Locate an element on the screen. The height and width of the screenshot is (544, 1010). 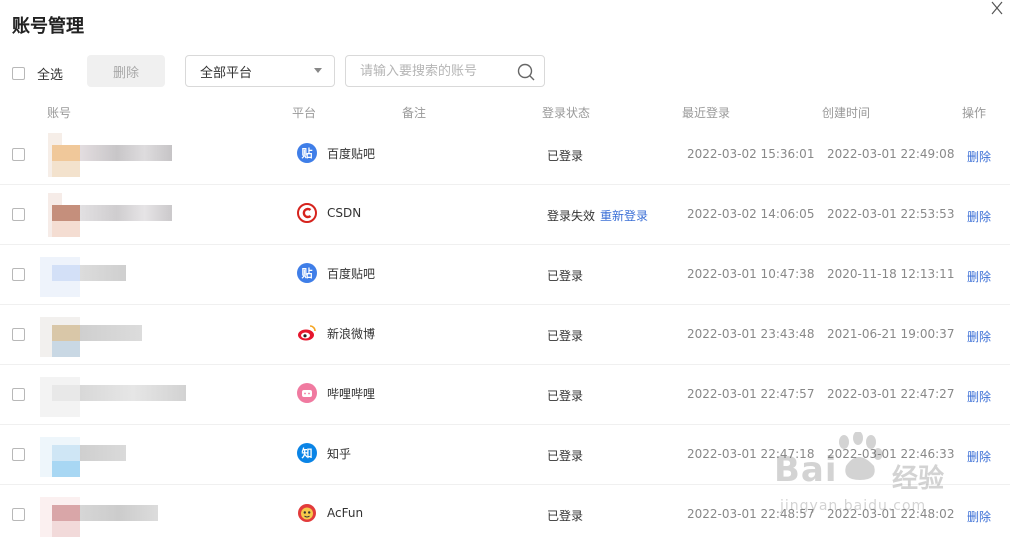
close-button is located at coordinates (997, 8).